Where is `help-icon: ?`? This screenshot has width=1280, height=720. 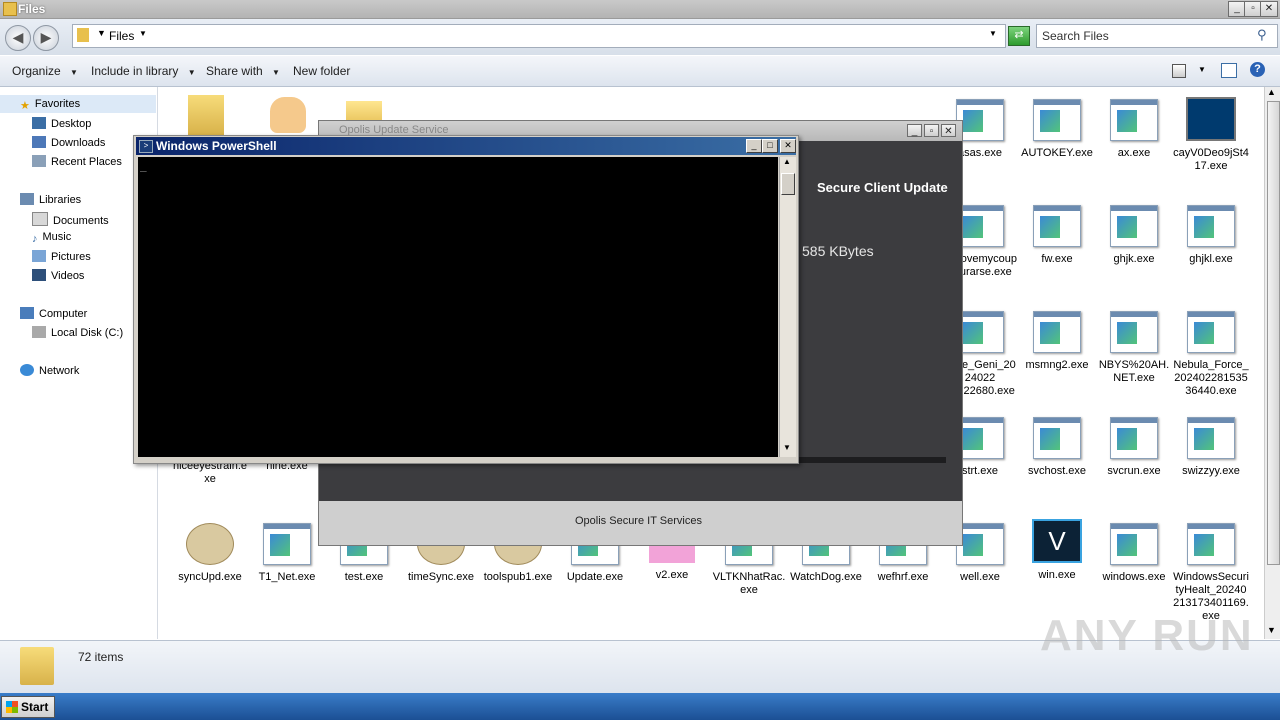
help-icon: ? is located at coordinates (1257, 69).